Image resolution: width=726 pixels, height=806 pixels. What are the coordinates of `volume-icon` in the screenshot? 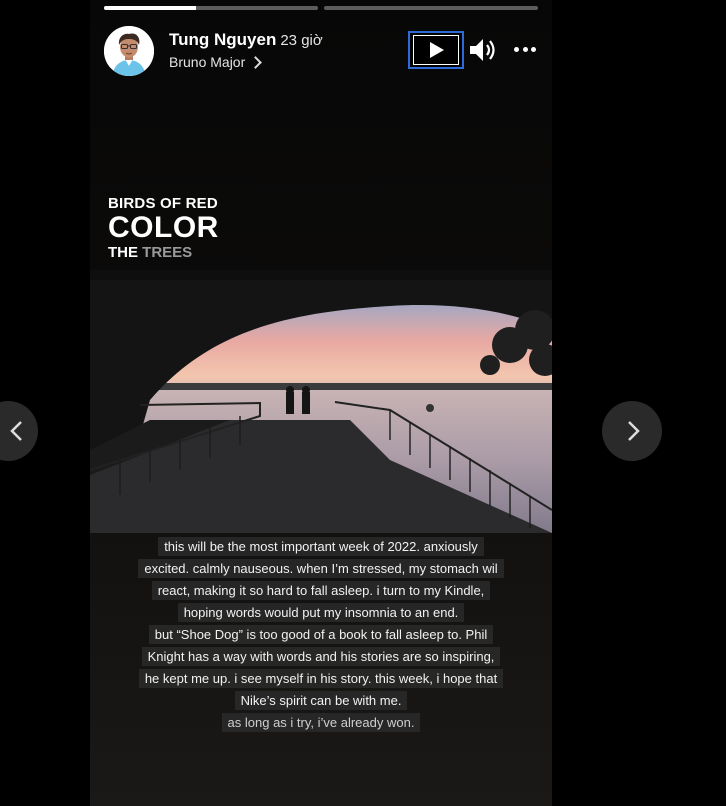 It's located at (482, 50).